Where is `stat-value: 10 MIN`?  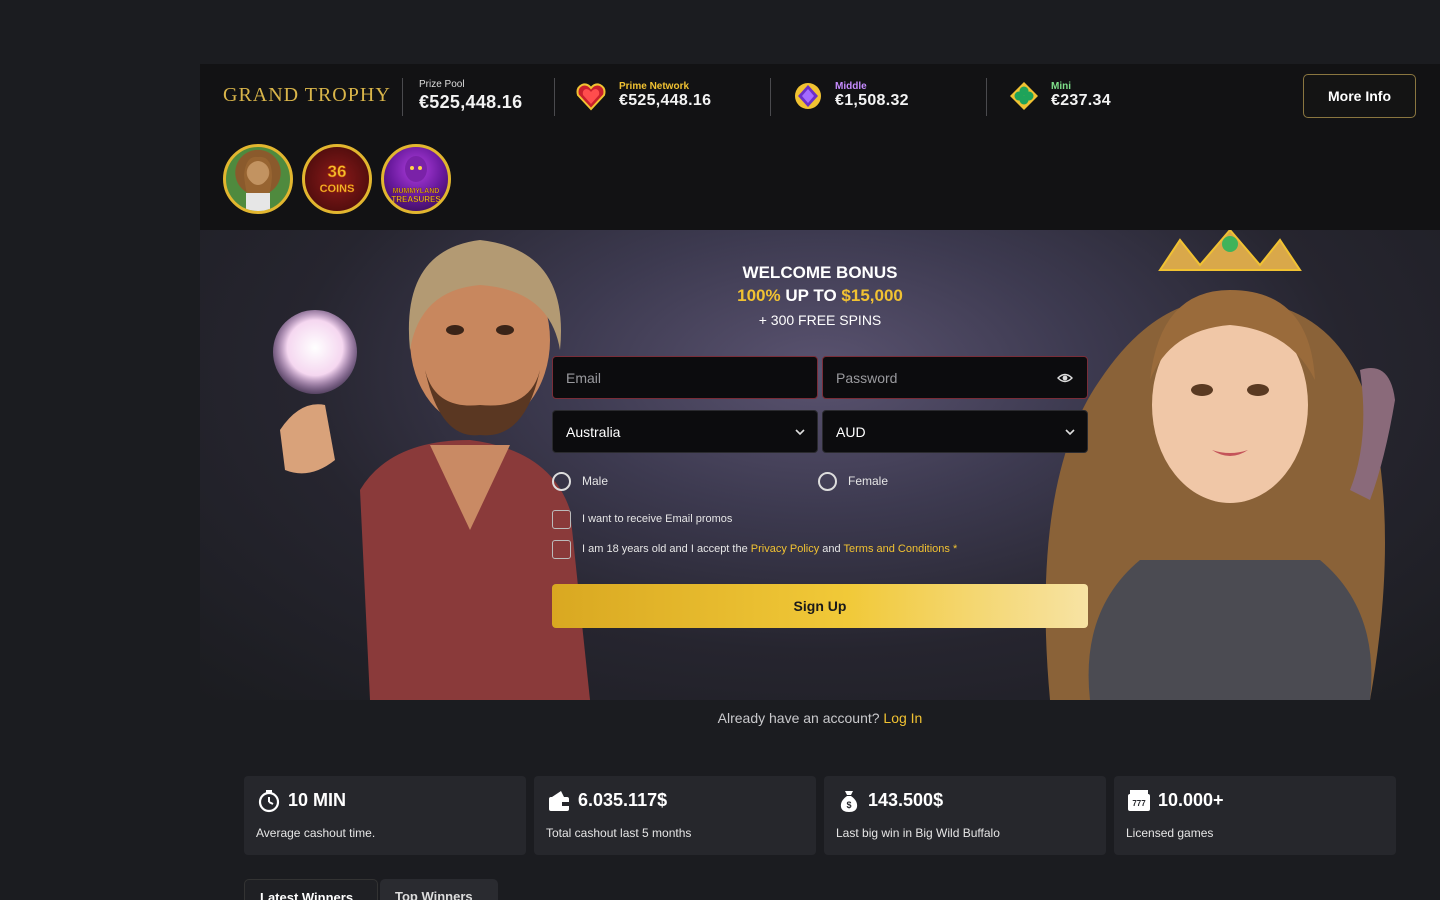 stat-value: 10 MIN is located at coordinates (317, 800).